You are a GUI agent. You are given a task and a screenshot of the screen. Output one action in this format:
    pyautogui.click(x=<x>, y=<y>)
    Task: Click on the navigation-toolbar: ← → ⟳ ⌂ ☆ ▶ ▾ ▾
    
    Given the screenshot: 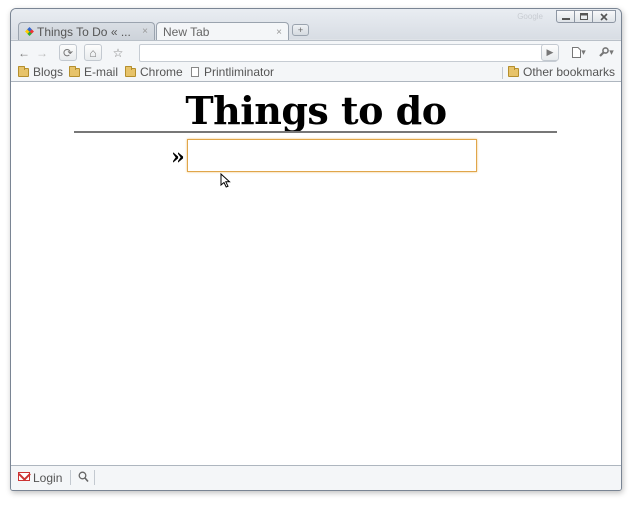 What is the action you would take?
    pyautogui.click(x=316, y=52)
    